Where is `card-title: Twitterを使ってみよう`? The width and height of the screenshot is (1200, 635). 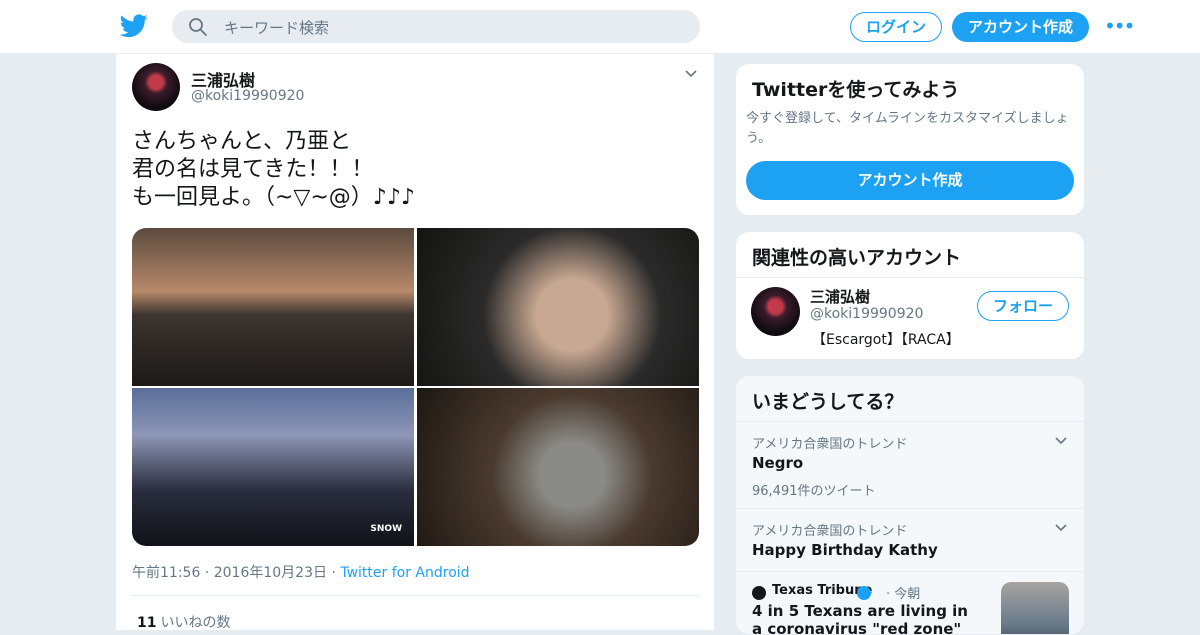 card-title: Twitterを使ってみよう is located at coordinates (856, 90).